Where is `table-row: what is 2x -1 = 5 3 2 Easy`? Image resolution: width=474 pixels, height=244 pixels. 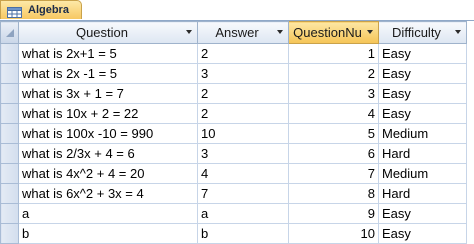 table-row: what is 2x -1 = 5 3 2 Easy is located at coordinates (233, 73).